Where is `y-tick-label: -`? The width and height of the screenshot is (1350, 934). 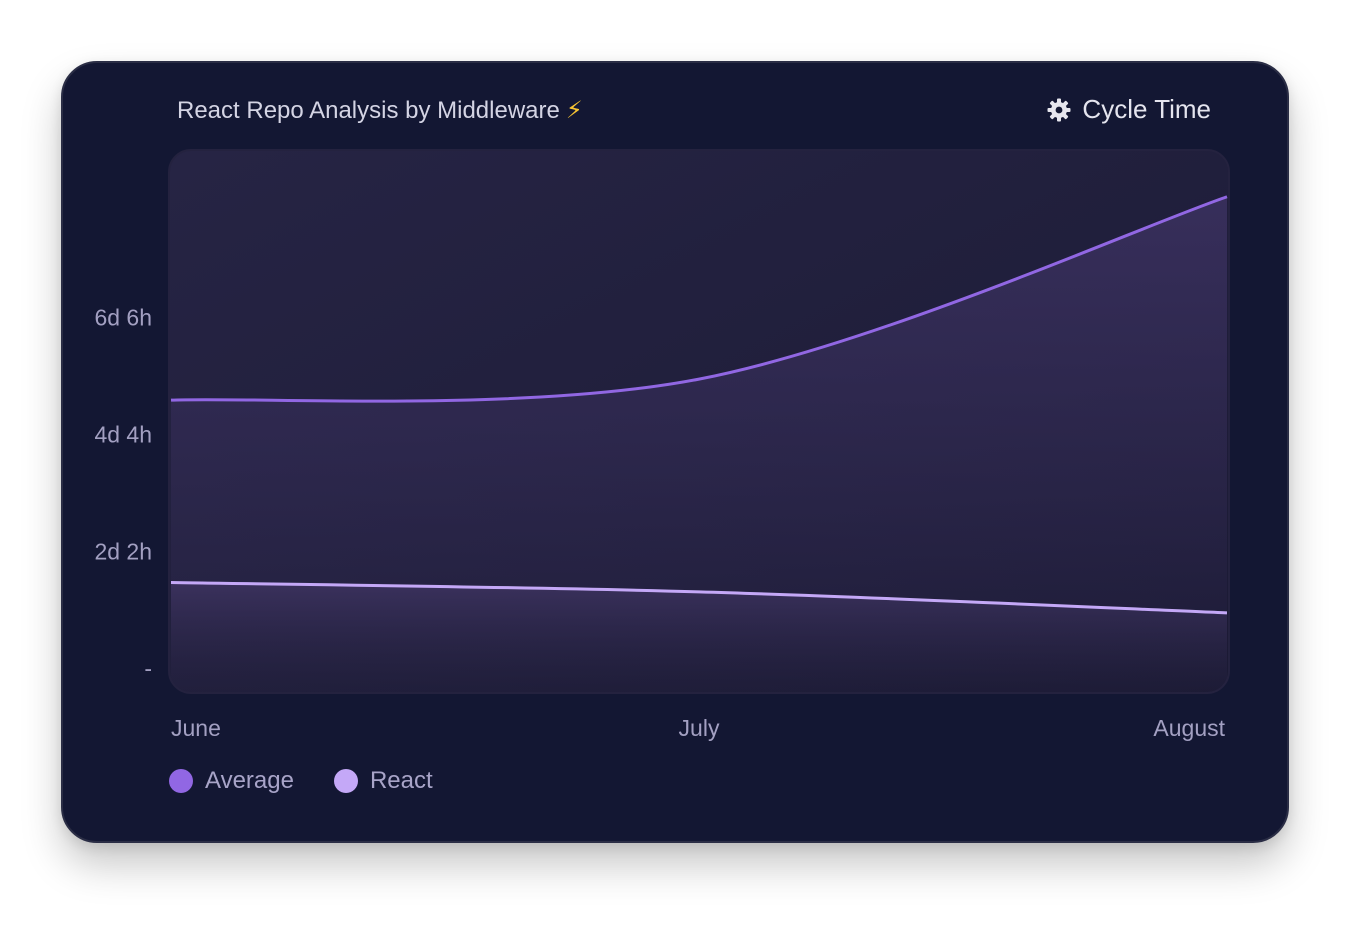 y-tick-label: - is located at coordinates (148, 668).